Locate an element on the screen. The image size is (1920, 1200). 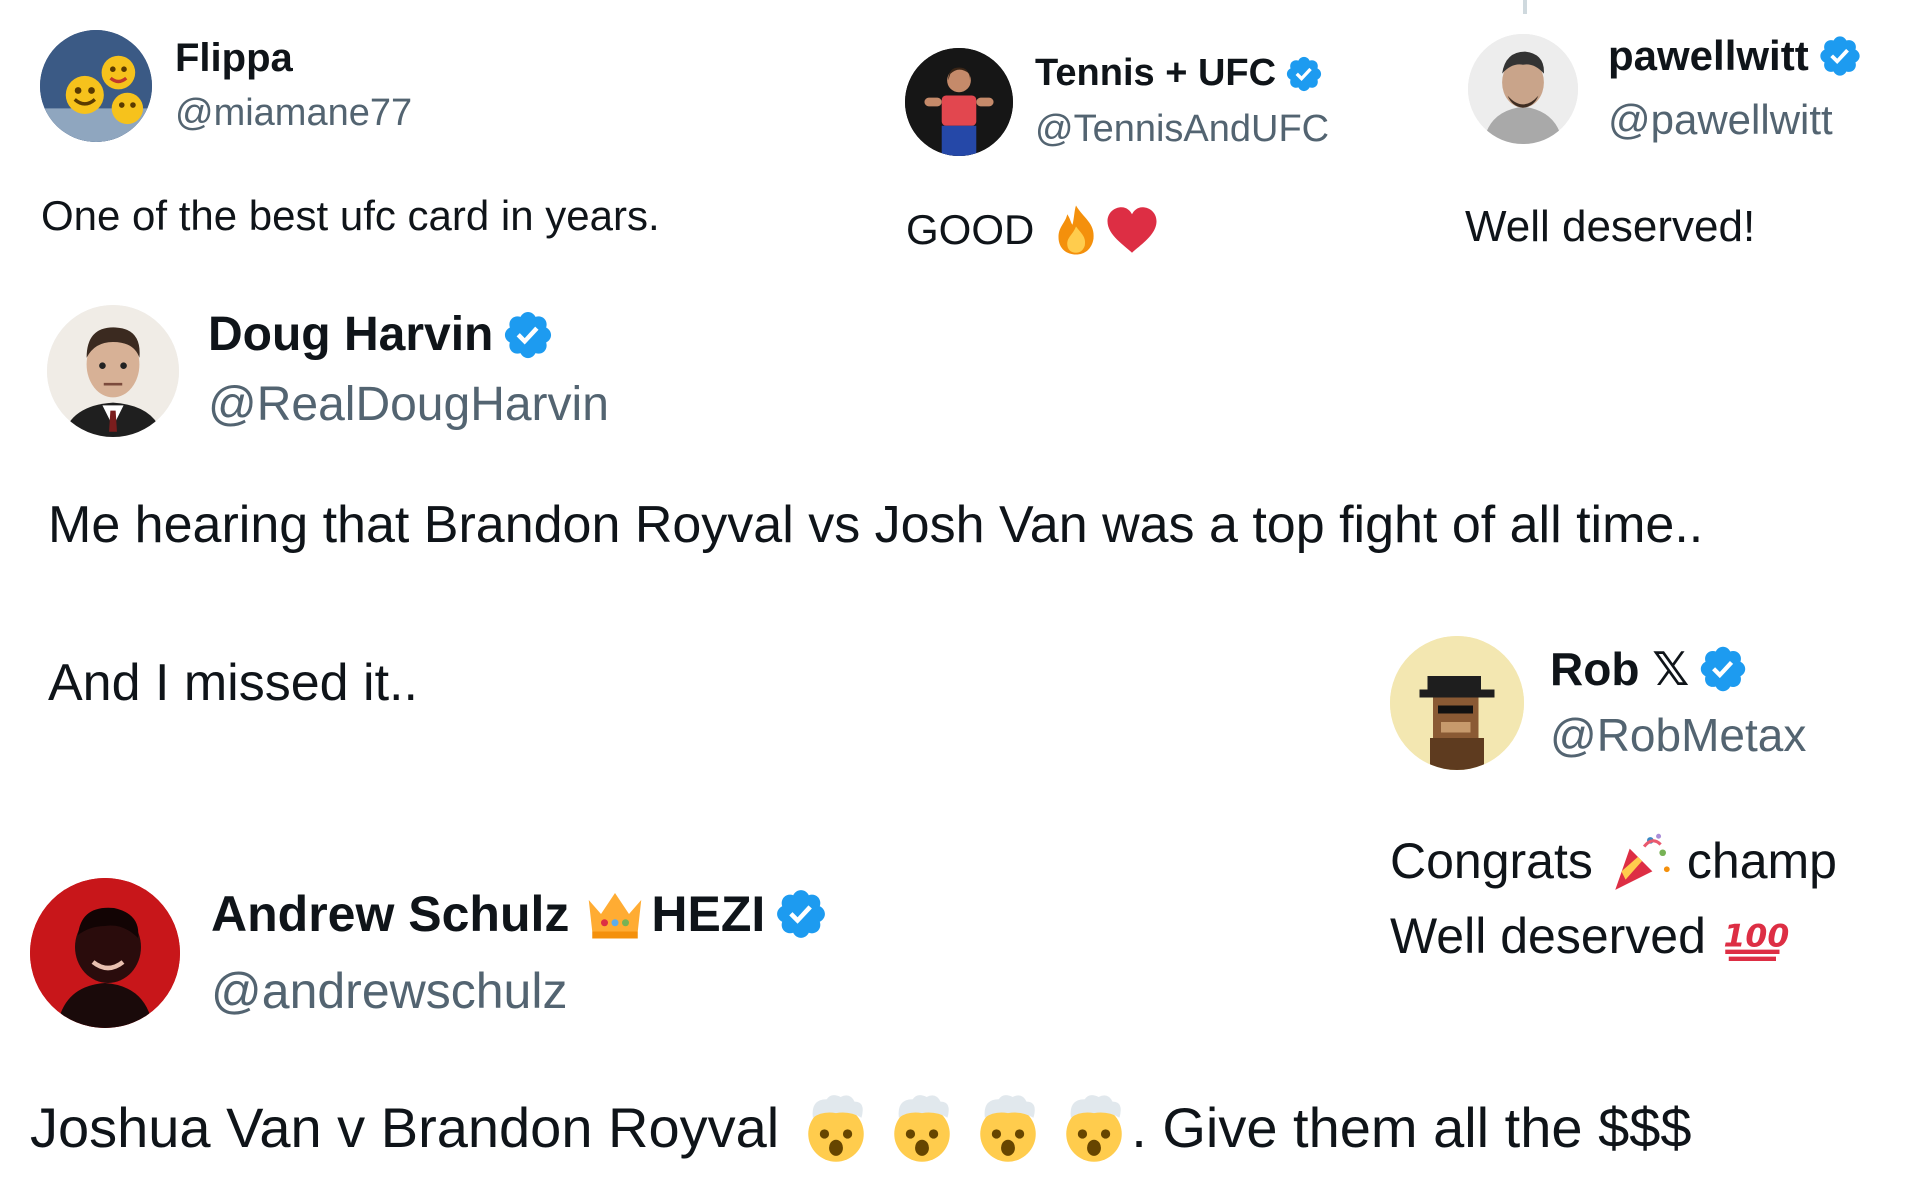
display-name-text-suffix: HEZI is located at coordinates (708, 914).